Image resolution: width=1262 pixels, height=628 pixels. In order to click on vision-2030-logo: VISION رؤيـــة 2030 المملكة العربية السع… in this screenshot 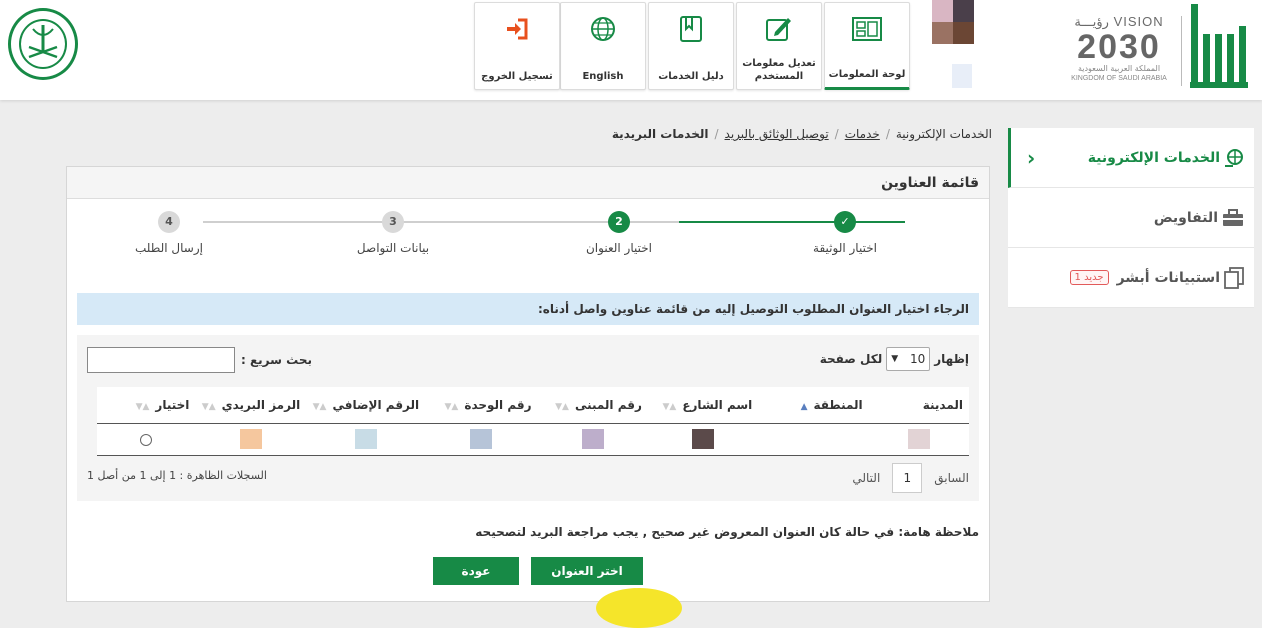, I will do `click(1119, 48)`.